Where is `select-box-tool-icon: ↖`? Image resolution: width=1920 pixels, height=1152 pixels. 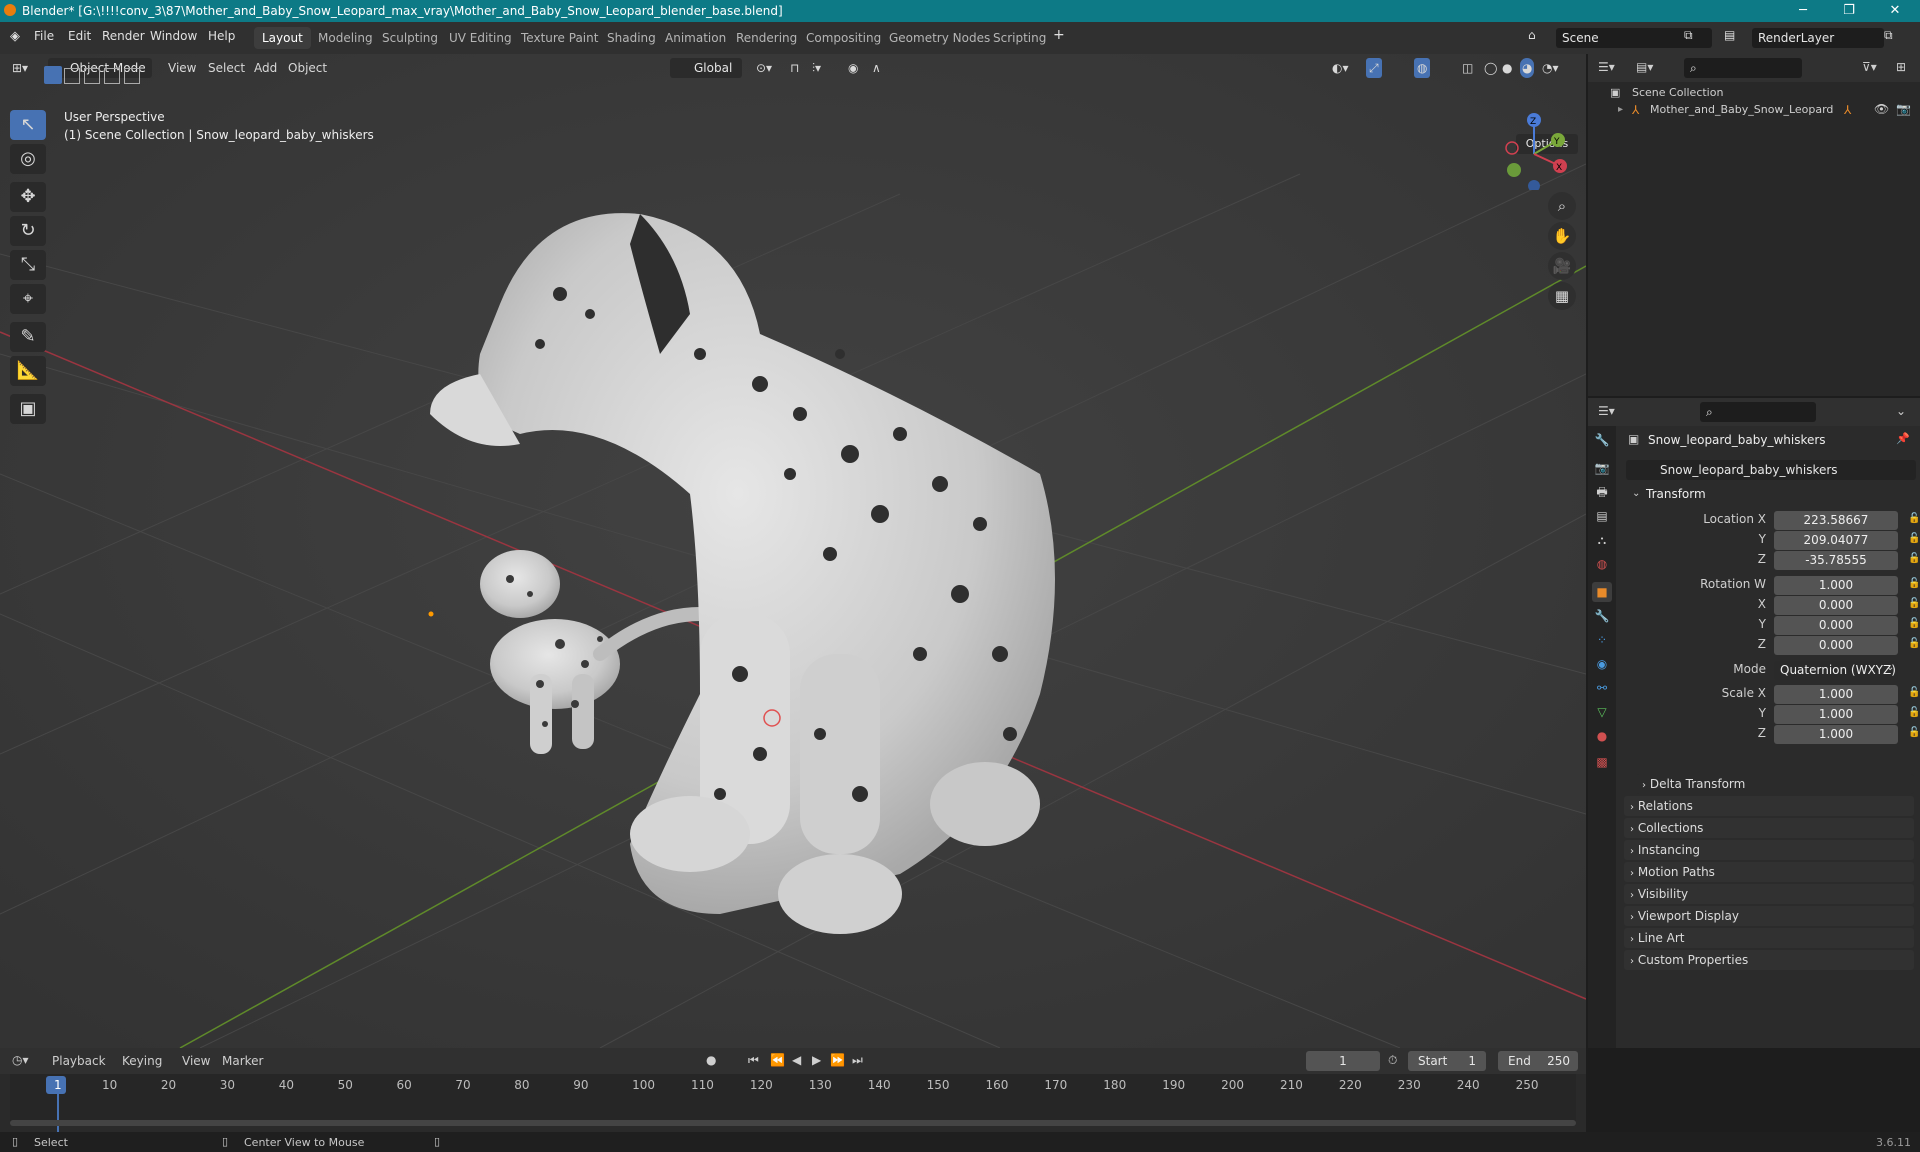 select-box-tool-icon: ↖ is located at coordinates (28, 125).